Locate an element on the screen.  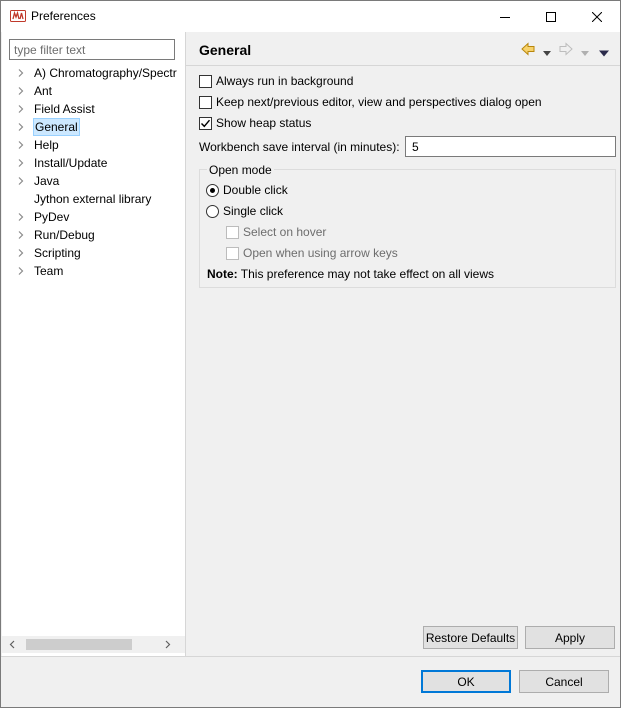
tree-item: Team is located at coordinates (89, 271).